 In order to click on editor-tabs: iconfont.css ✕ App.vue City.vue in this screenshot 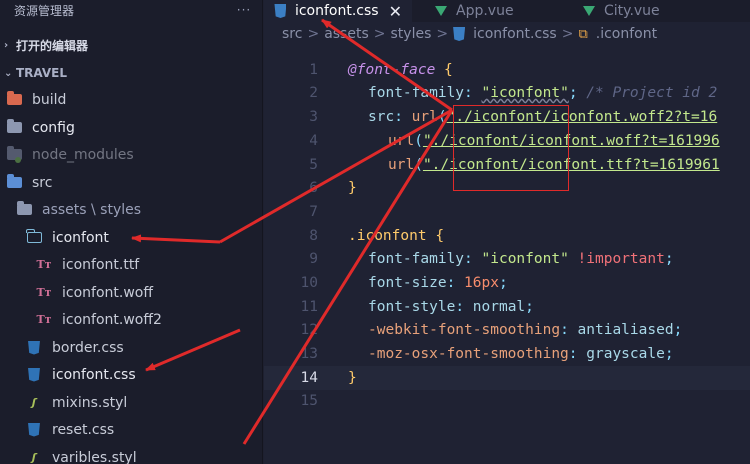, I will do `click(507, 11)`.